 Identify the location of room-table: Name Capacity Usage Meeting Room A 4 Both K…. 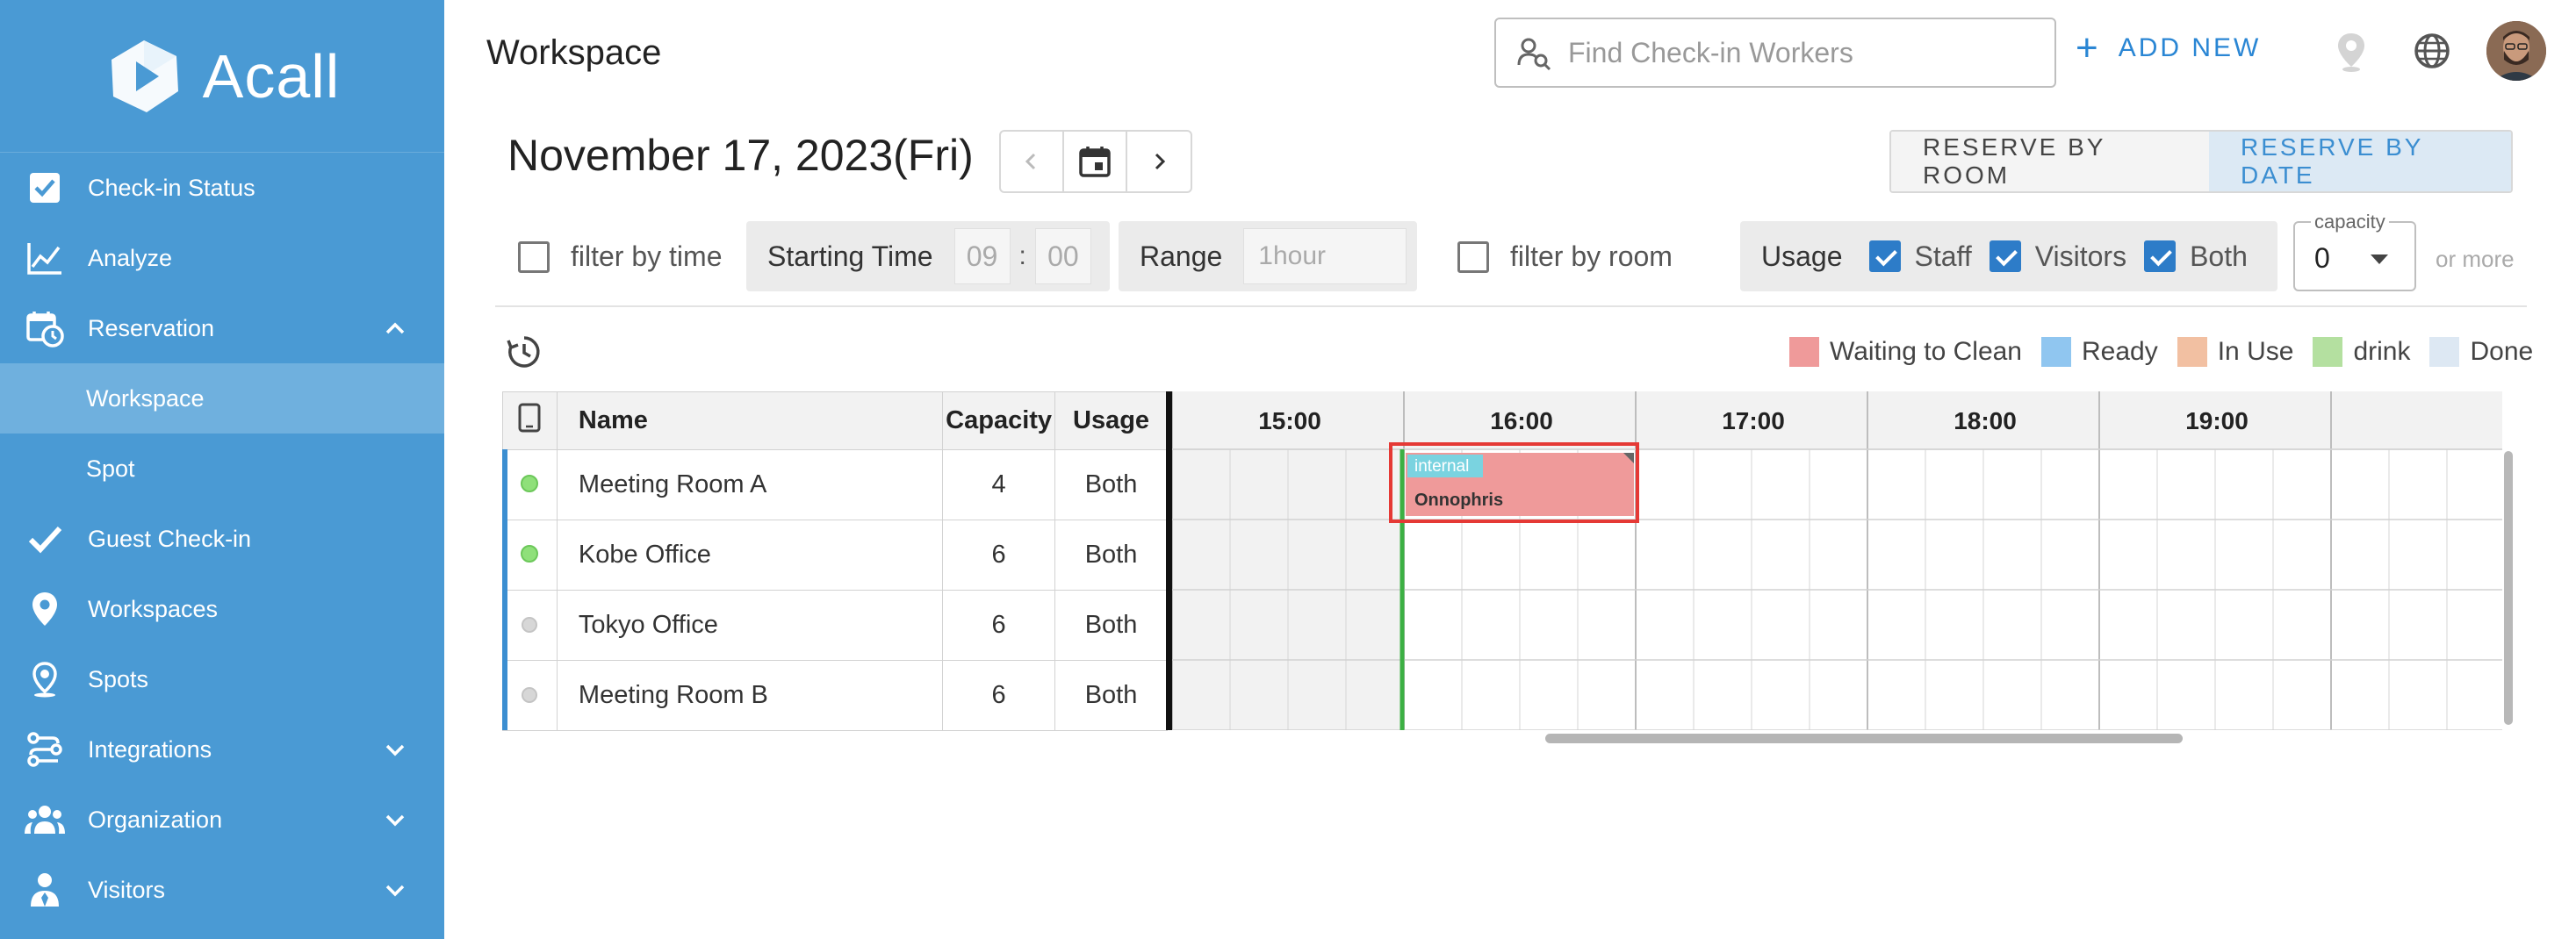
(835, 561).